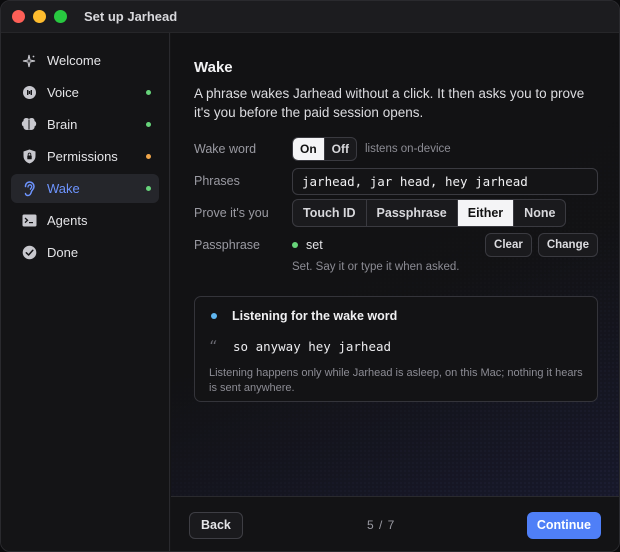 Image resolution: width=620 pixels, height=552 pixels. What do you see at coordinates (29, 189) in the screenshot?
I see `ear-icon` at bounding box center [29, 189].